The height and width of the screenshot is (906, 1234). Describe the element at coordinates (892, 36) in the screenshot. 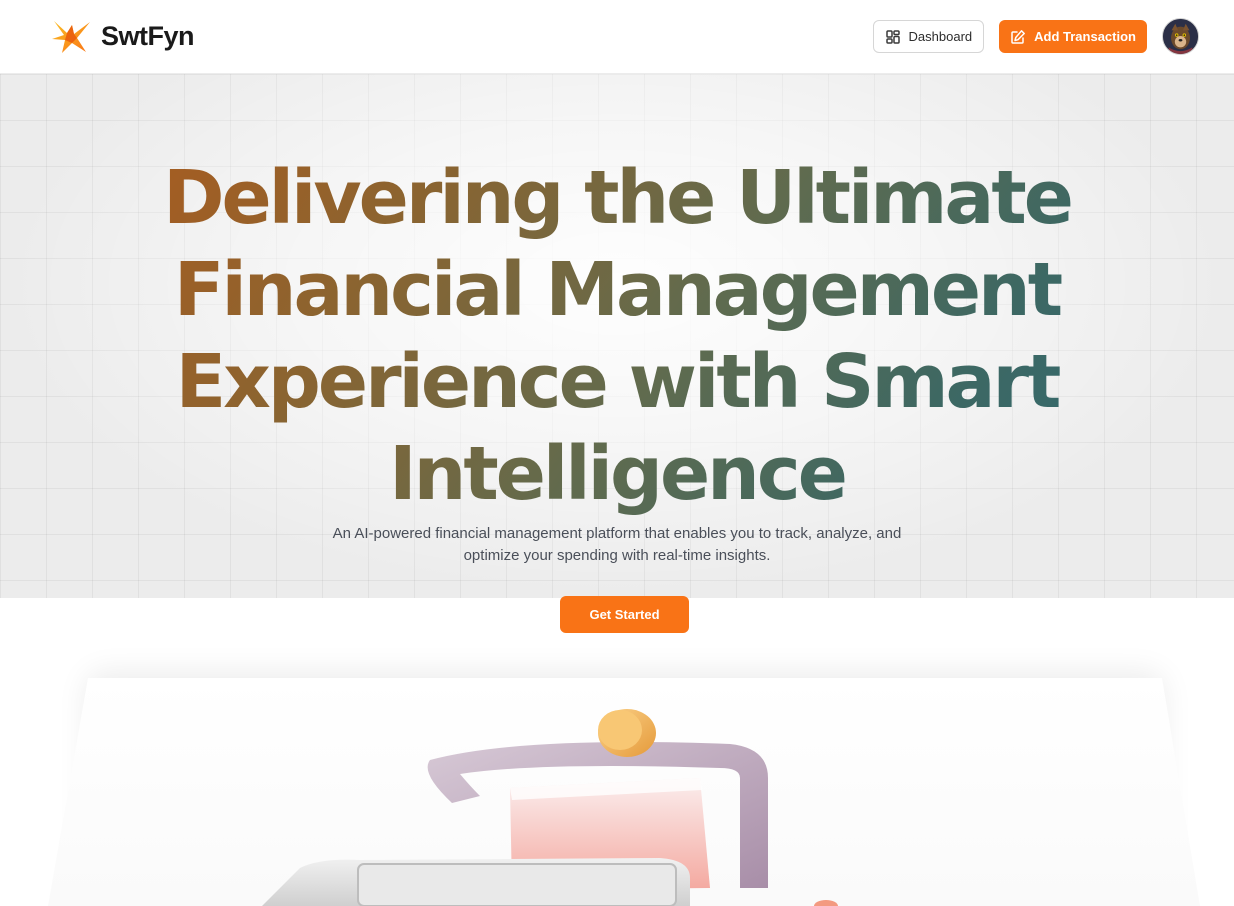

I see `layout-dashboard-icon` at that location.